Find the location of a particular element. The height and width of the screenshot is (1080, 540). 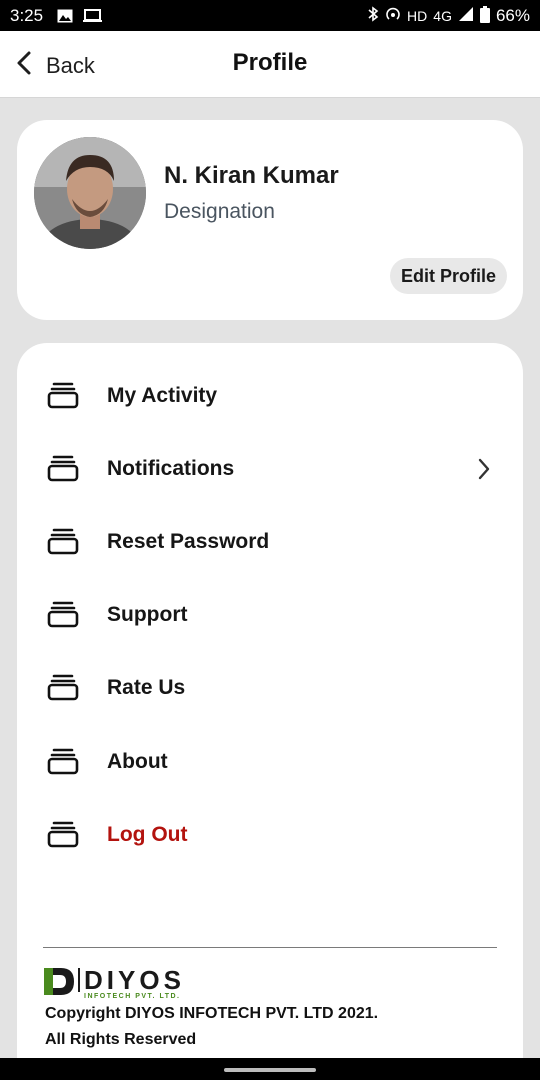

menu-item-label: Support is located at coordinates (147, 614).